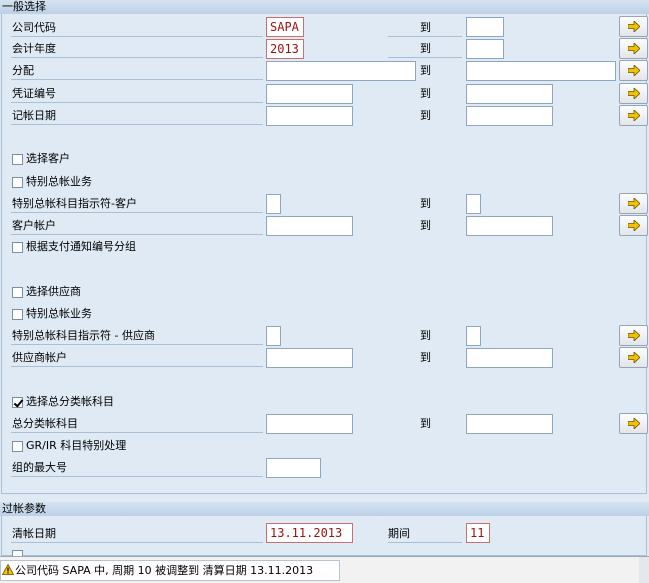 This screenshot has height=583, width=649. I want to click on customer-special-gl-indicator-label: 特别总帐科目指示符-客户, so click(74, 203).